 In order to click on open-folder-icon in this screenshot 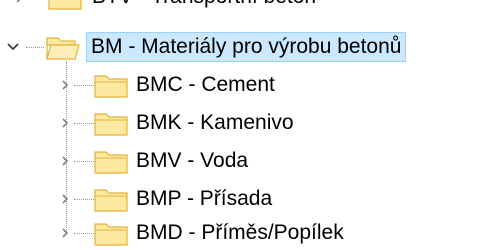, I will do `click(63, 47)`.